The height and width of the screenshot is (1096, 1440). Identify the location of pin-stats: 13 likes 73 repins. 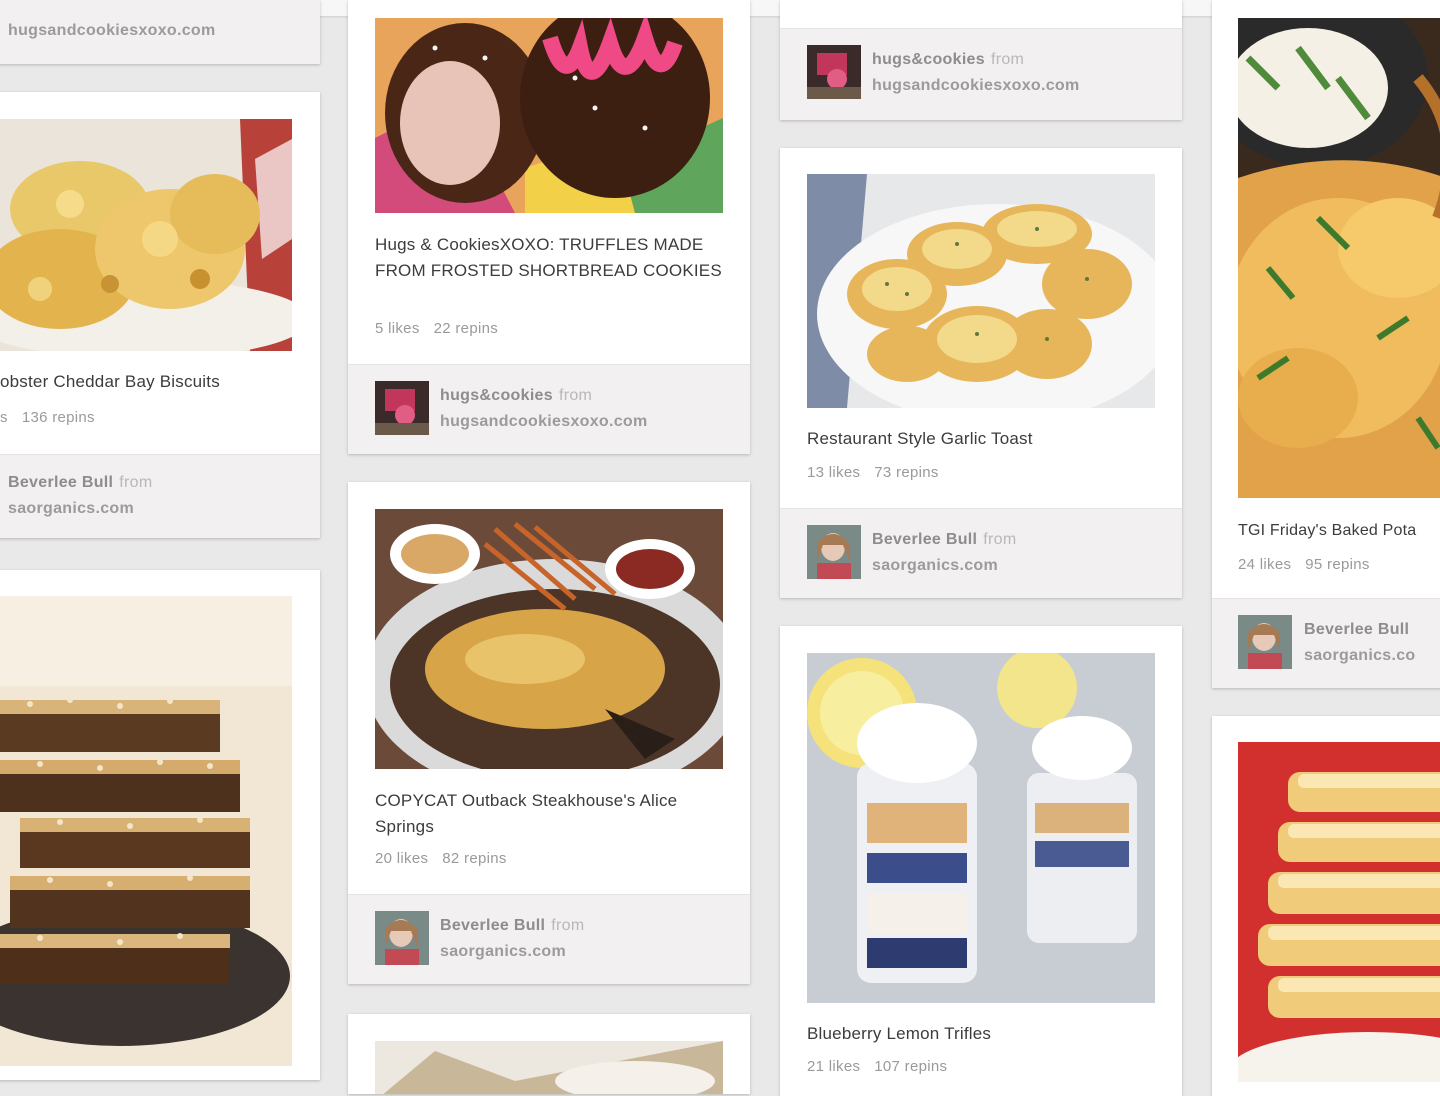
(873, 472).